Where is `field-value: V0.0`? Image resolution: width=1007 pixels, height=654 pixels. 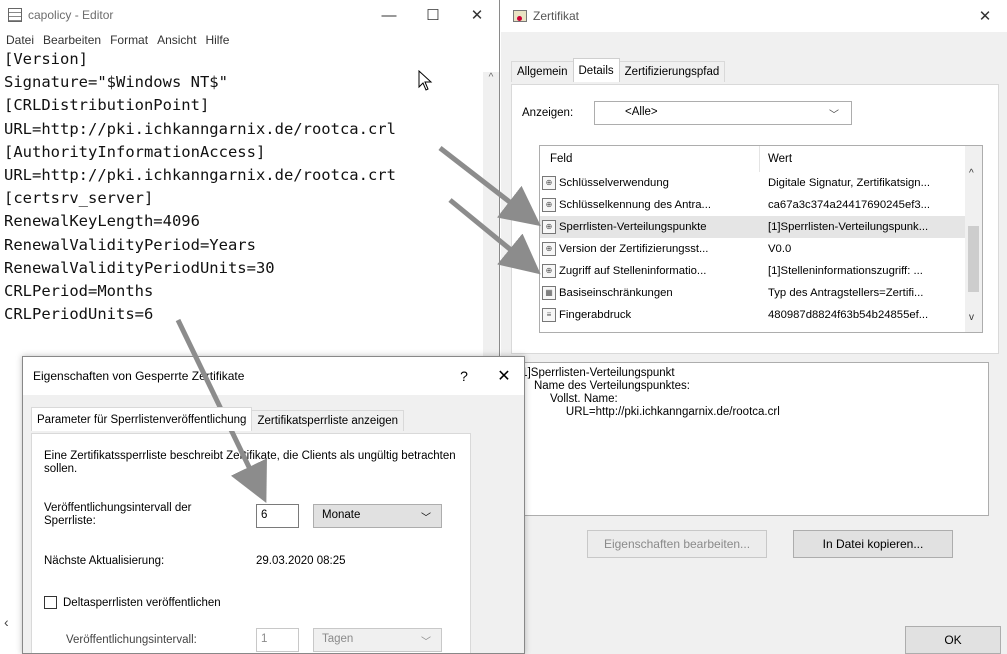 field-value: V0.0 is located at coordinates (780, 249).